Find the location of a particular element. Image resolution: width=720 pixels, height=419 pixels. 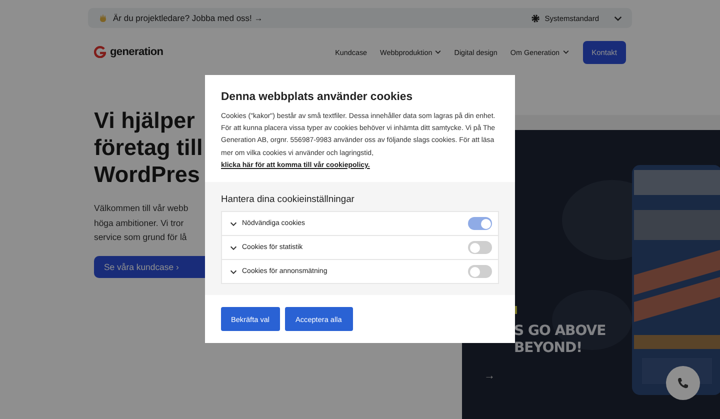

hero-intro: Välkommen till vår webb höga ambitioner. Vi tror service som grund för lå is located at coordinates (142, 223).